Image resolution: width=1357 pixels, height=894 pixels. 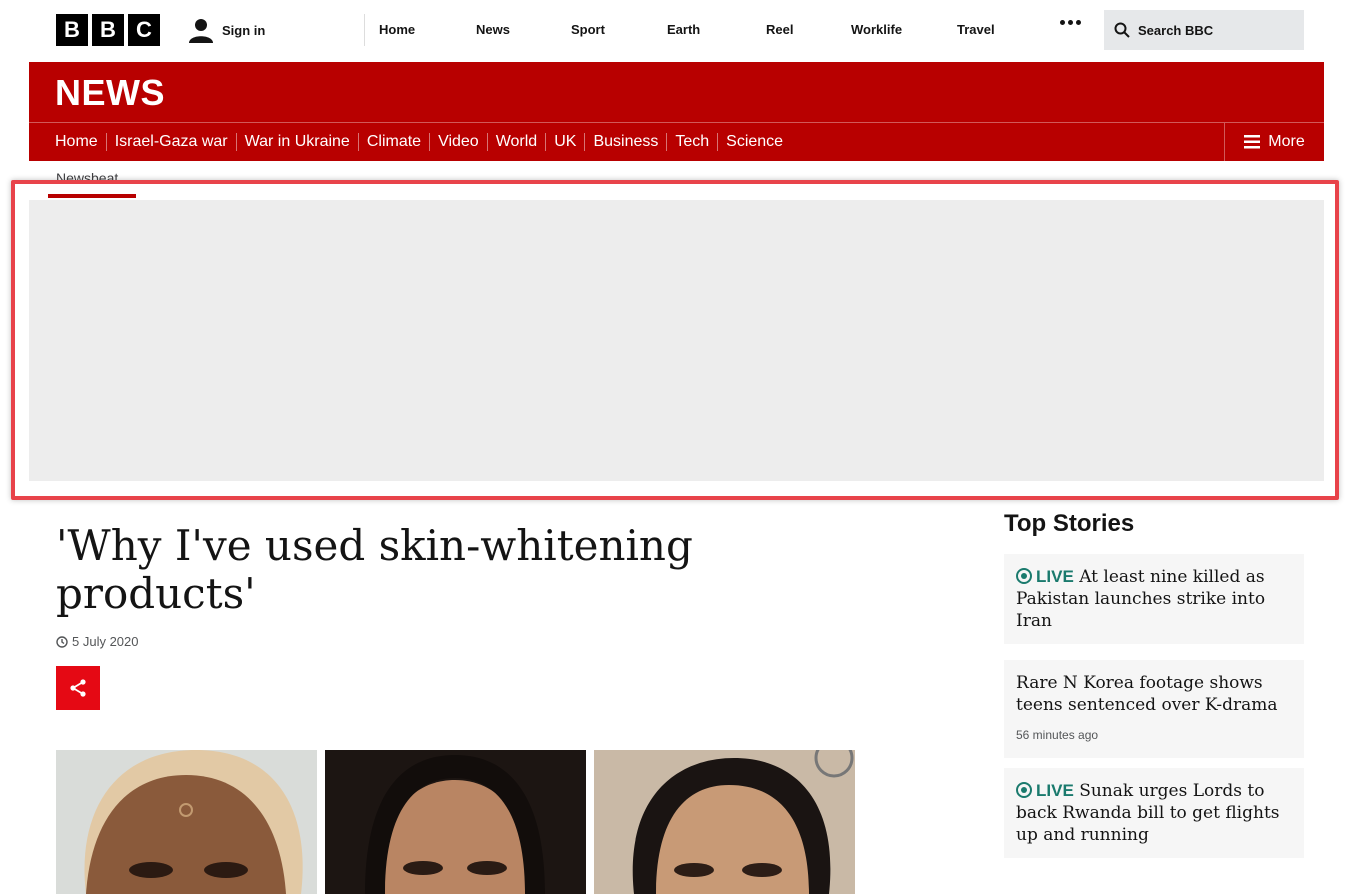 I want to click on global-nav-worklife: Worklife, so click(x=876, y=29).